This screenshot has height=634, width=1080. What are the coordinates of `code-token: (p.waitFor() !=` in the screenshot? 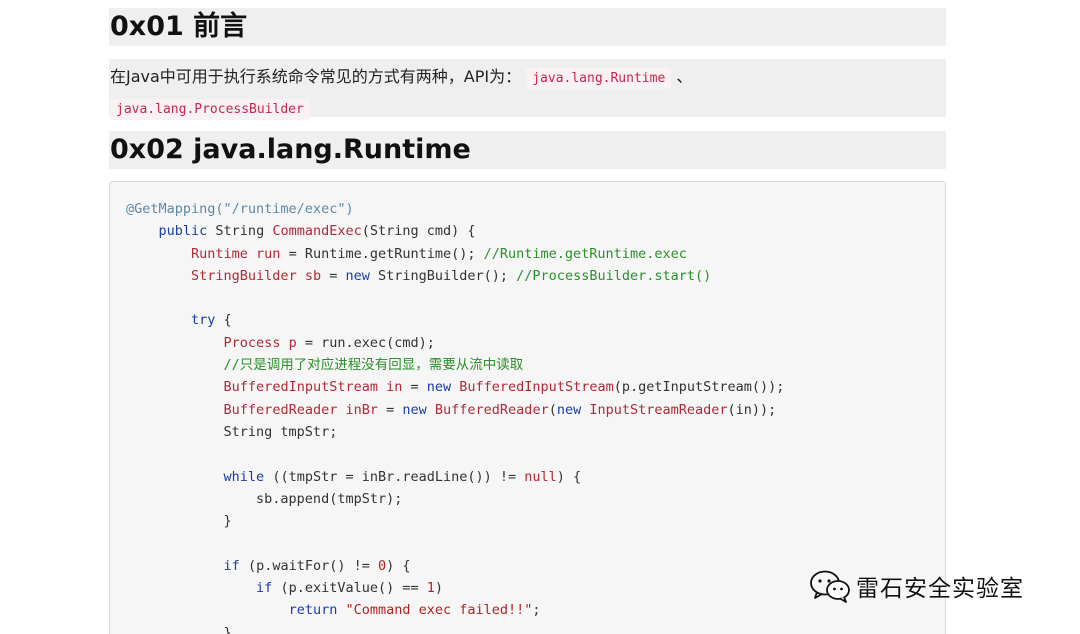 It's located at (308, 565).